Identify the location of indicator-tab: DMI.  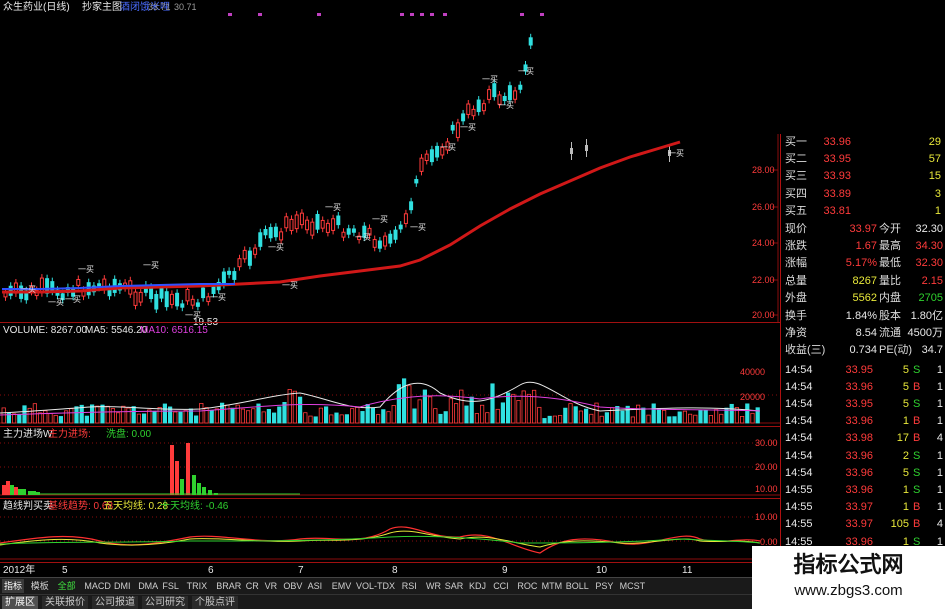
(122, 586).